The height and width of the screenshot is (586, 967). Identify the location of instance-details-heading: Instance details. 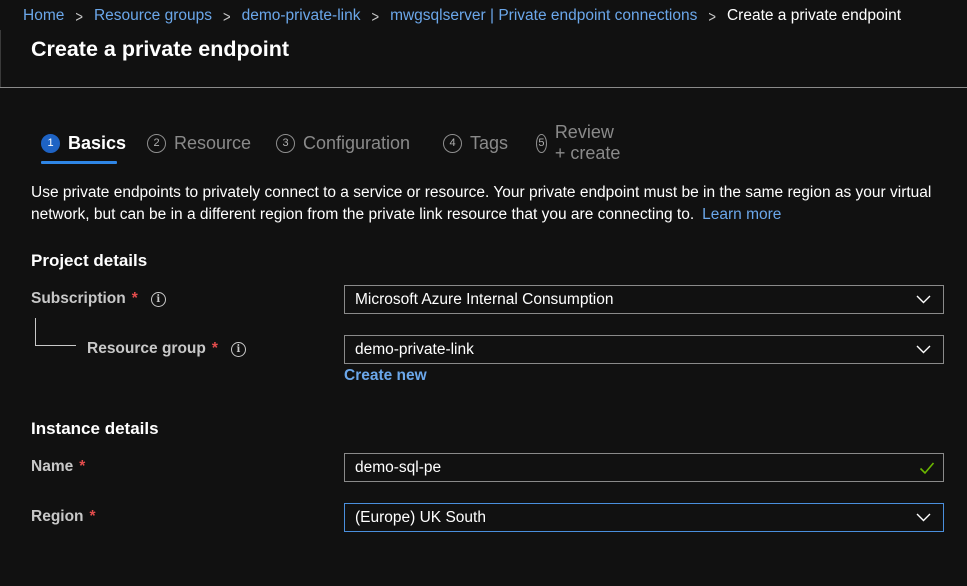
(95, 428).